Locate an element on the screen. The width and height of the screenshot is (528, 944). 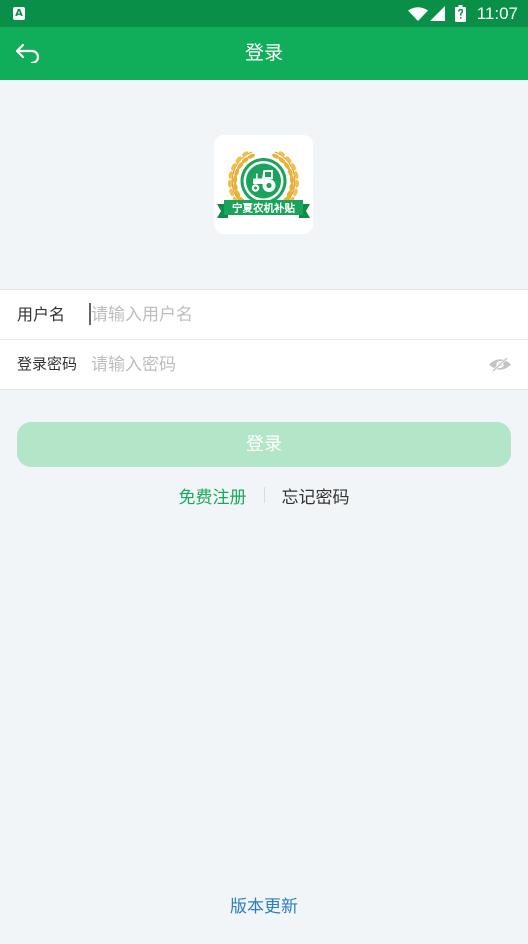
battery-icon is located at coordinates (460, 13).